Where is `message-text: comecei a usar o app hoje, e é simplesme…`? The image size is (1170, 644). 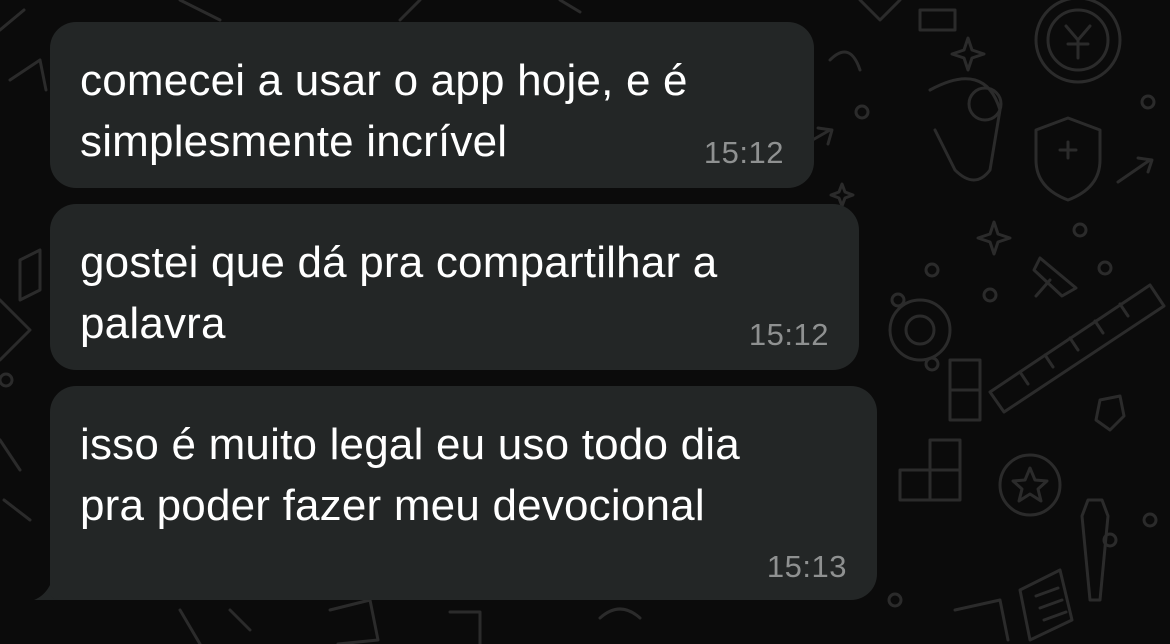
message-text: comecei a usar o app hoje, e é simplesme… is located at coordinates (384, 111).